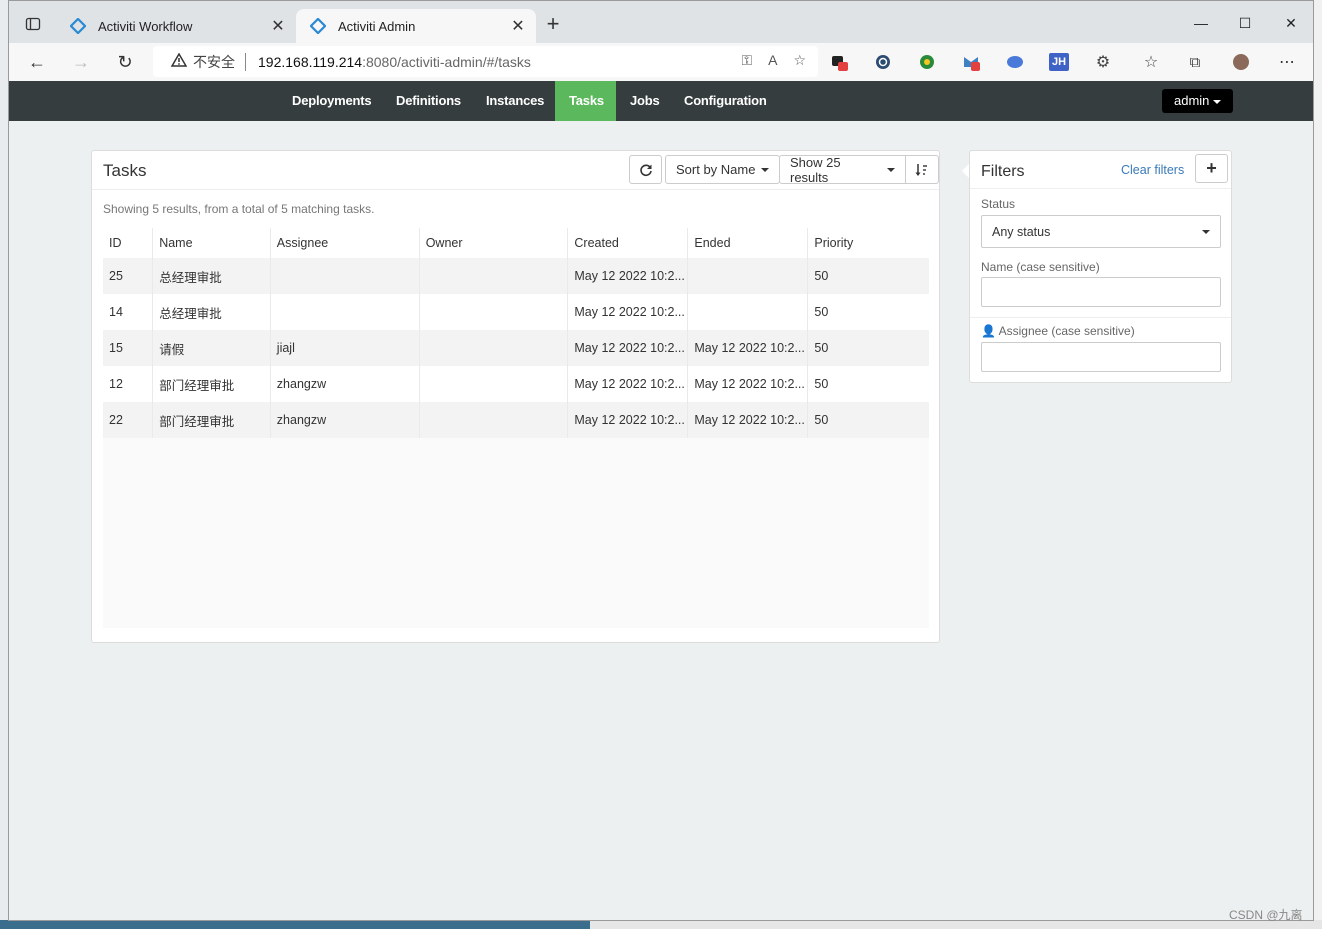 This screenshot has height=929, width=1322. Describe the element at coordinates (428, 101) in the screenshot. I see `nav-definitions: Definitions` at that location.